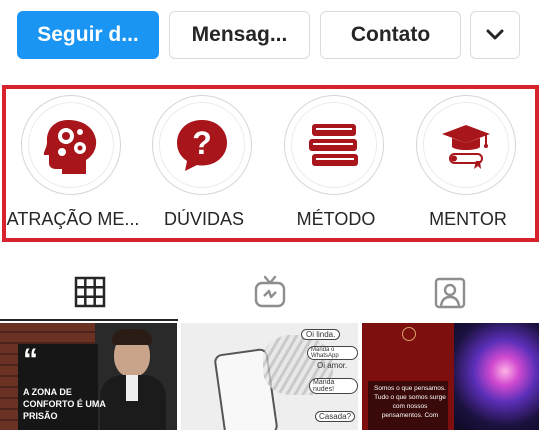 This screenshot has height=430, width=539. What do you see at coordinates (468, 219) in the screenshot?
I see `highlight-label: MENTOR` at bounding box center [468, 219].